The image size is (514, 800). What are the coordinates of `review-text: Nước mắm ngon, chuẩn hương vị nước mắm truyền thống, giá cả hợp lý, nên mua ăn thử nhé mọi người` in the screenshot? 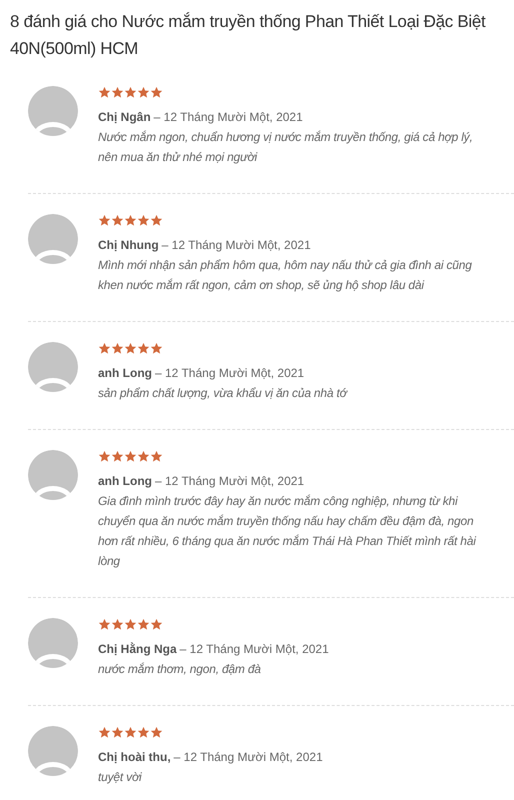 It's located at (286, 147).